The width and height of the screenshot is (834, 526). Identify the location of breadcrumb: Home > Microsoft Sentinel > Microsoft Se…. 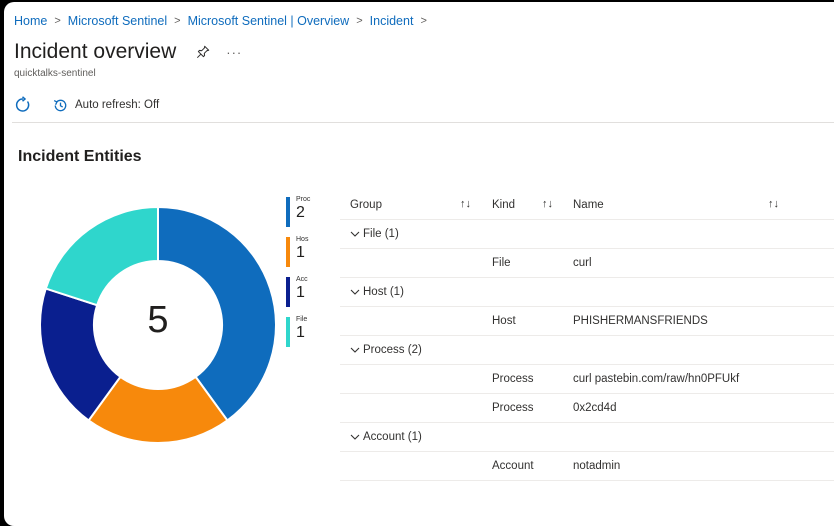
(224, 21).